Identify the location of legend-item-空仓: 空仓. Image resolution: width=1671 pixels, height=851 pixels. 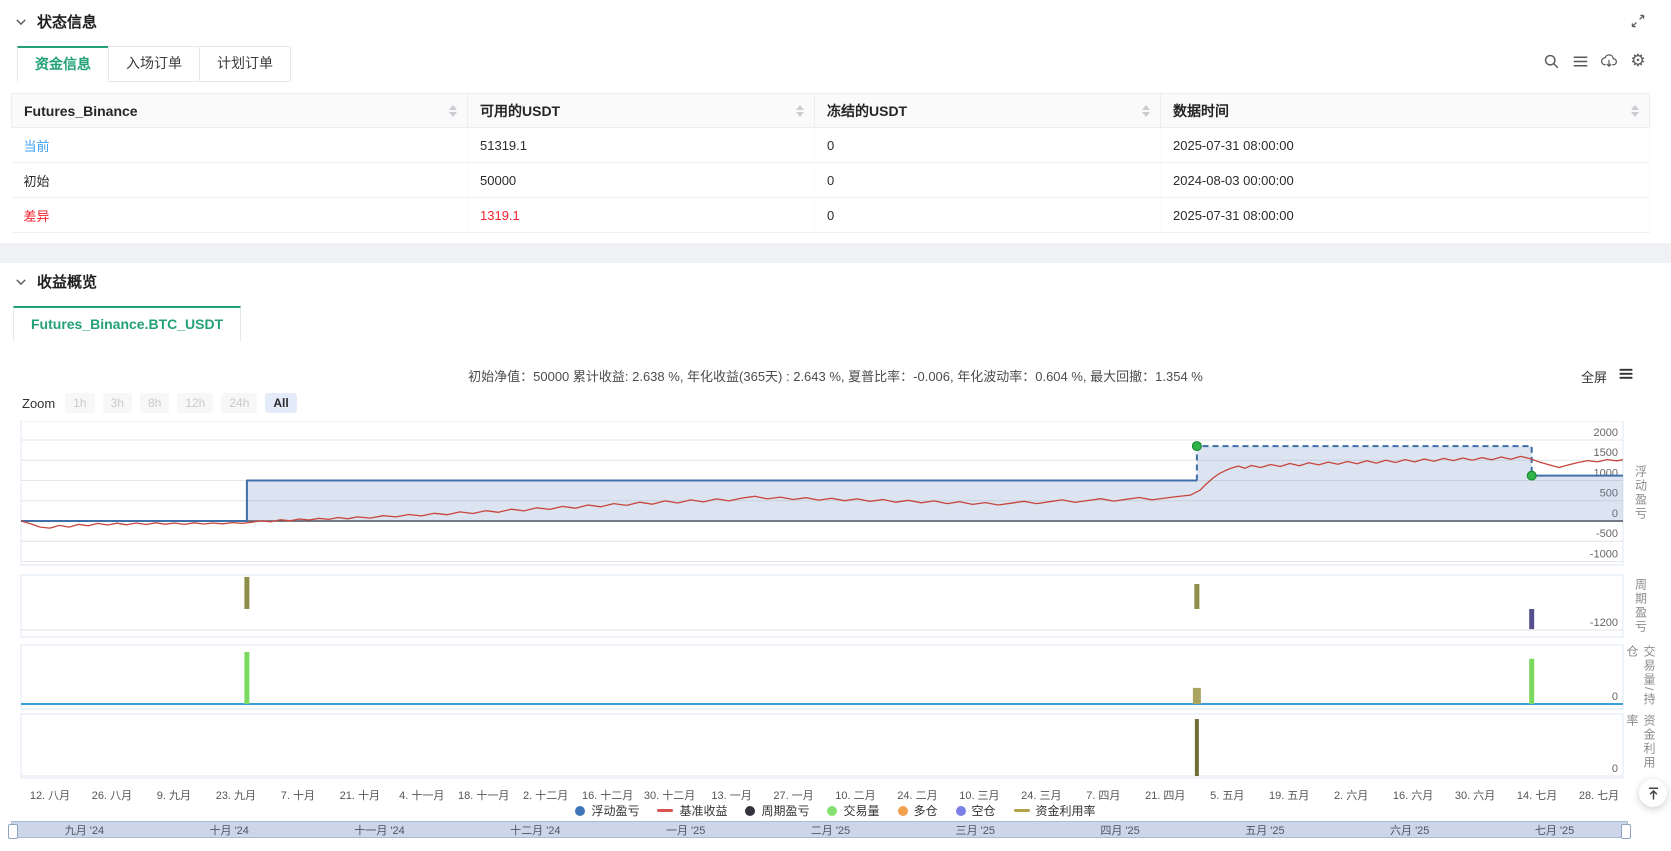
(975, 810).